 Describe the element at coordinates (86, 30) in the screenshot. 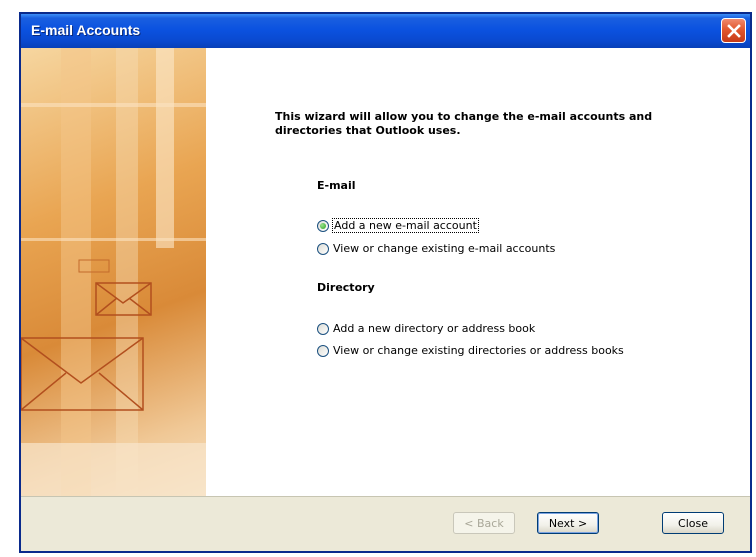

I see `window-title: E-mail Accounts` at that location.